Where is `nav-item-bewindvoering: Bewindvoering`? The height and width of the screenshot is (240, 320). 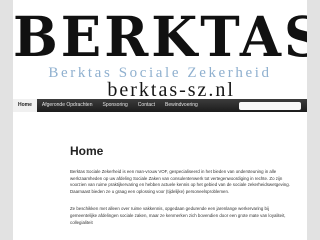 nav-item-bewindvoering: Bewindvoering is located at coordinates (181, 105).